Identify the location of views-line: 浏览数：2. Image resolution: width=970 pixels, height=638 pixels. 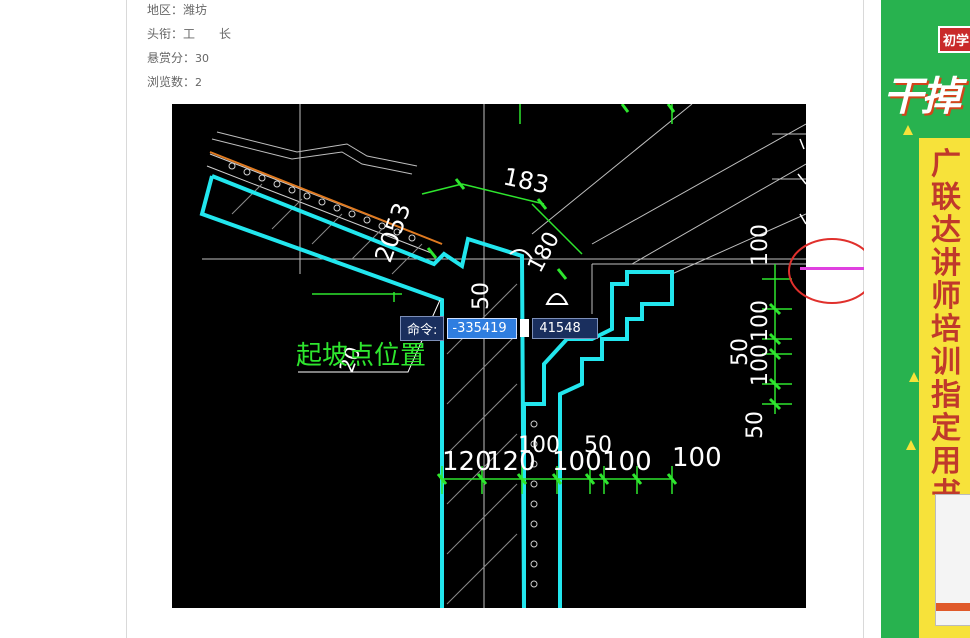
(174, 82).